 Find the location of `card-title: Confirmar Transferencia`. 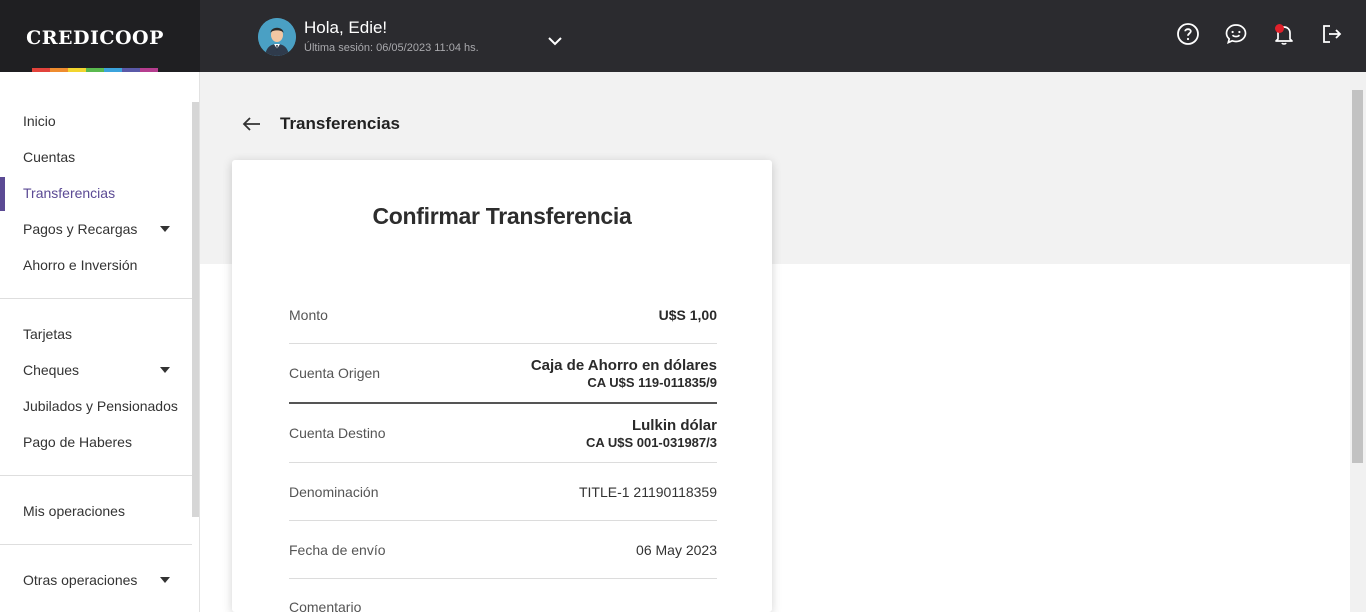

card-title: Confirmar Transferencia is located at coordinates (502, 216).